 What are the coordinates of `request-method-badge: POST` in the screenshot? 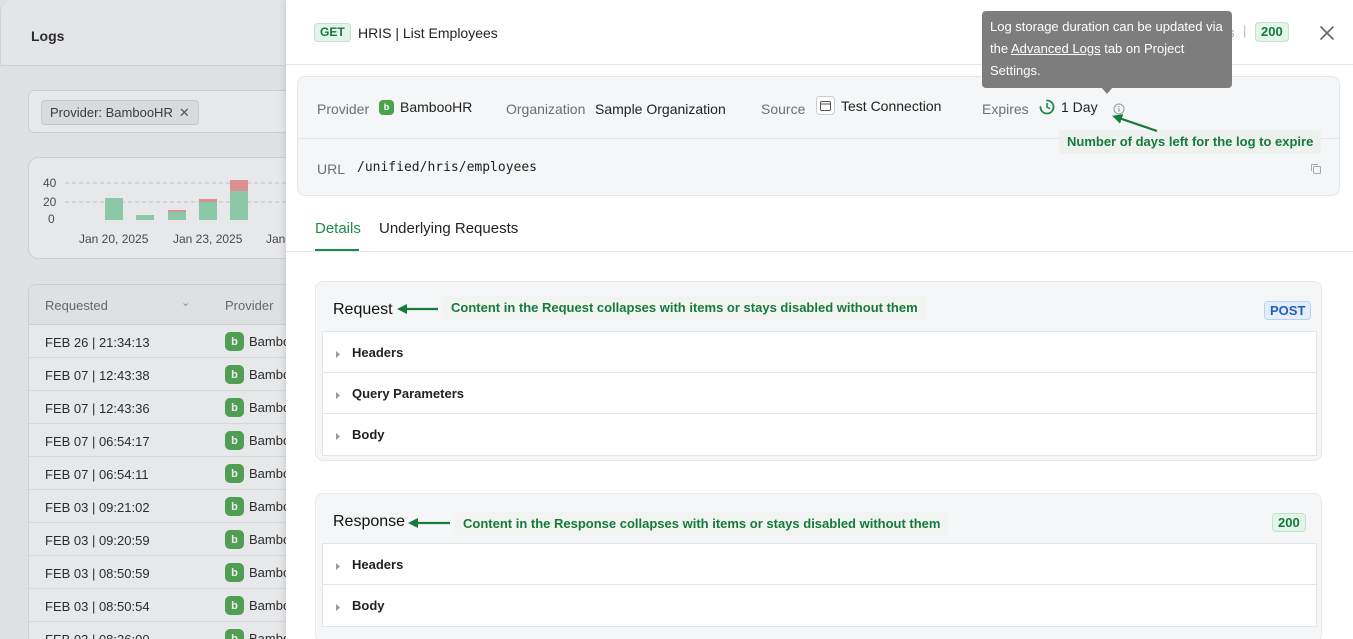 It's located at (1288, 310).